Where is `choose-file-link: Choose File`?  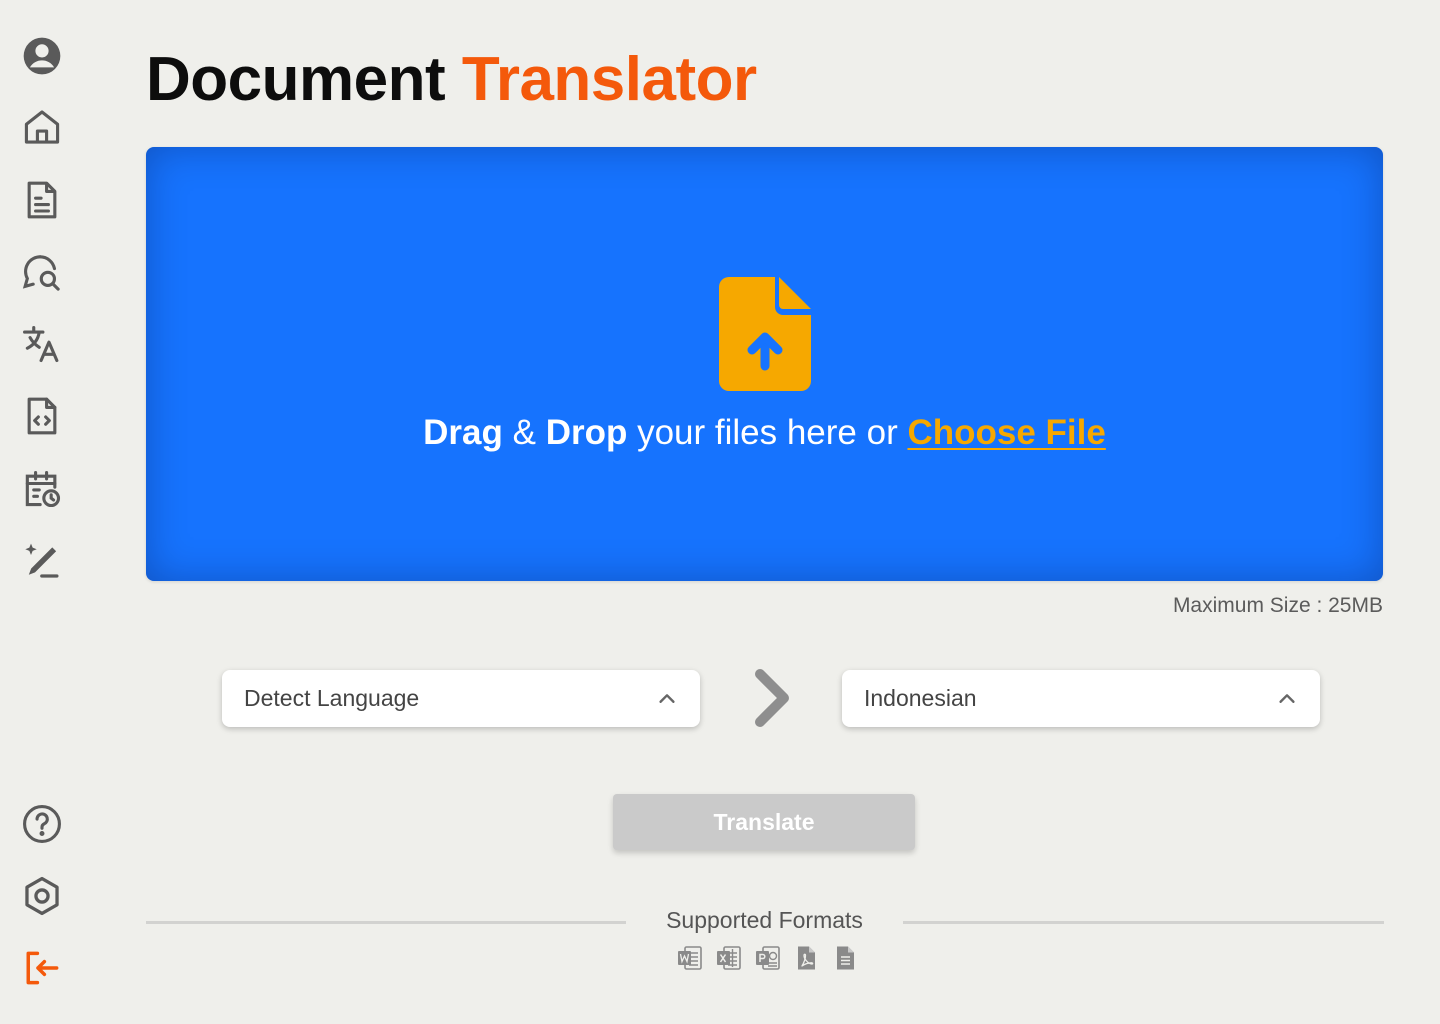 choose-file-link: Choose File is located at coordinates (1006, 432).